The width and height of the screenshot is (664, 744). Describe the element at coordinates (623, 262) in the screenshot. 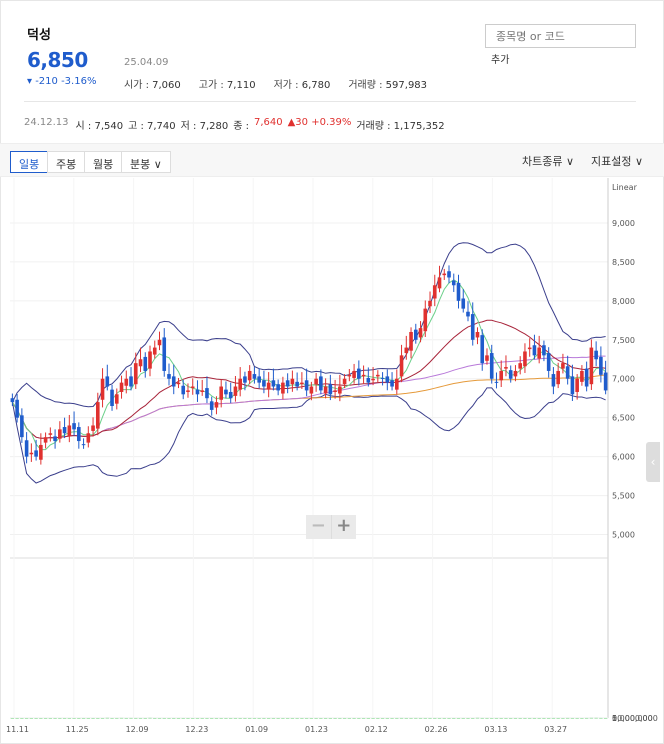

I see `price-tick-label: 8,500` at that location.